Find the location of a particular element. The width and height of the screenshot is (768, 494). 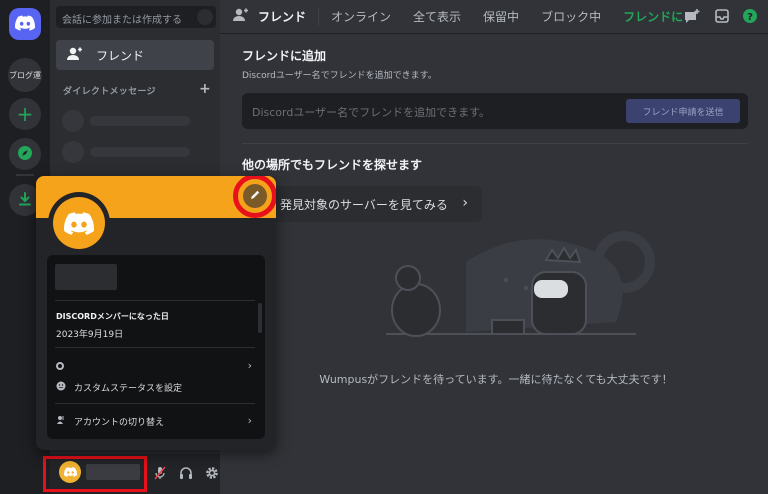

add-friend-subtitle: Discordユーザー名でフレンドを追加できます。 is located at coordinates (339, 76).